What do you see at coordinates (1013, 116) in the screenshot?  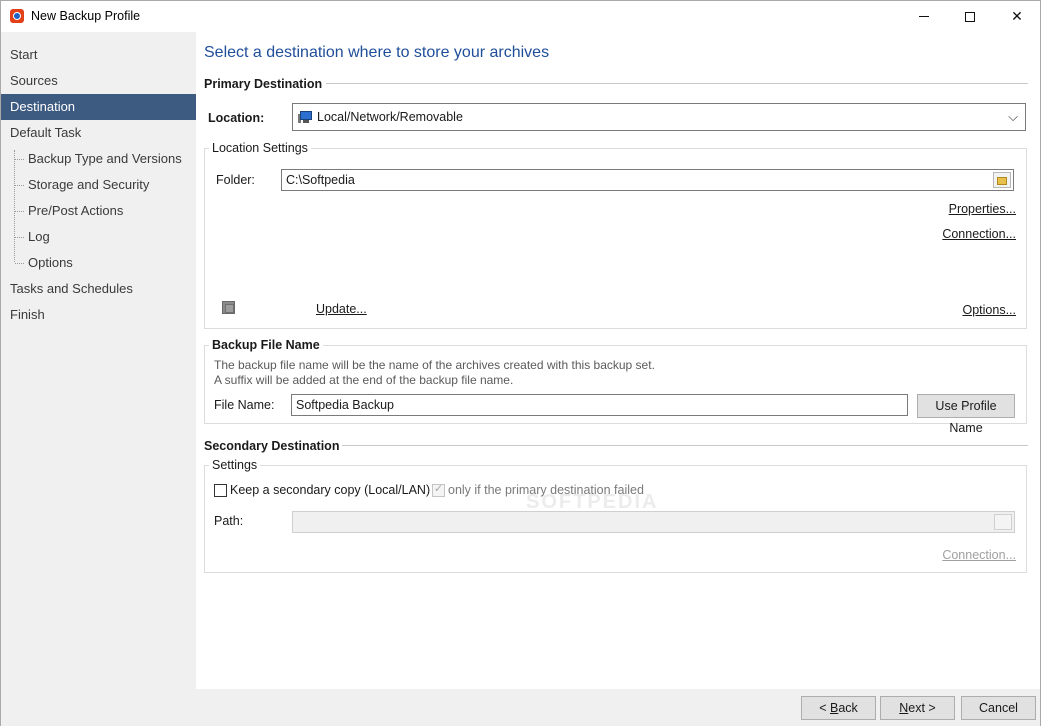 I see `chevron-down-icon: ⌵` at bounding box center [1013, 116].